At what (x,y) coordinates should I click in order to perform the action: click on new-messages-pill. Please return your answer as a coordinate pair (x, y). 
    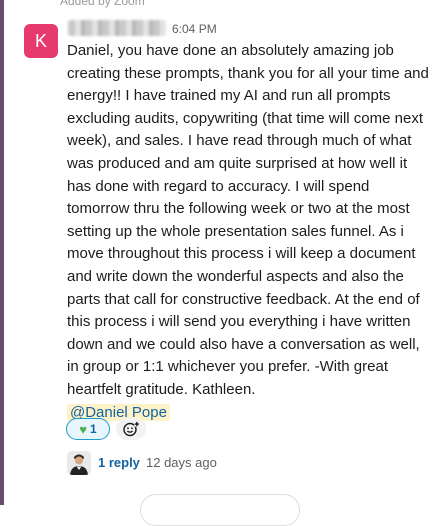
    Looking at the image, I should click on (220, 510).